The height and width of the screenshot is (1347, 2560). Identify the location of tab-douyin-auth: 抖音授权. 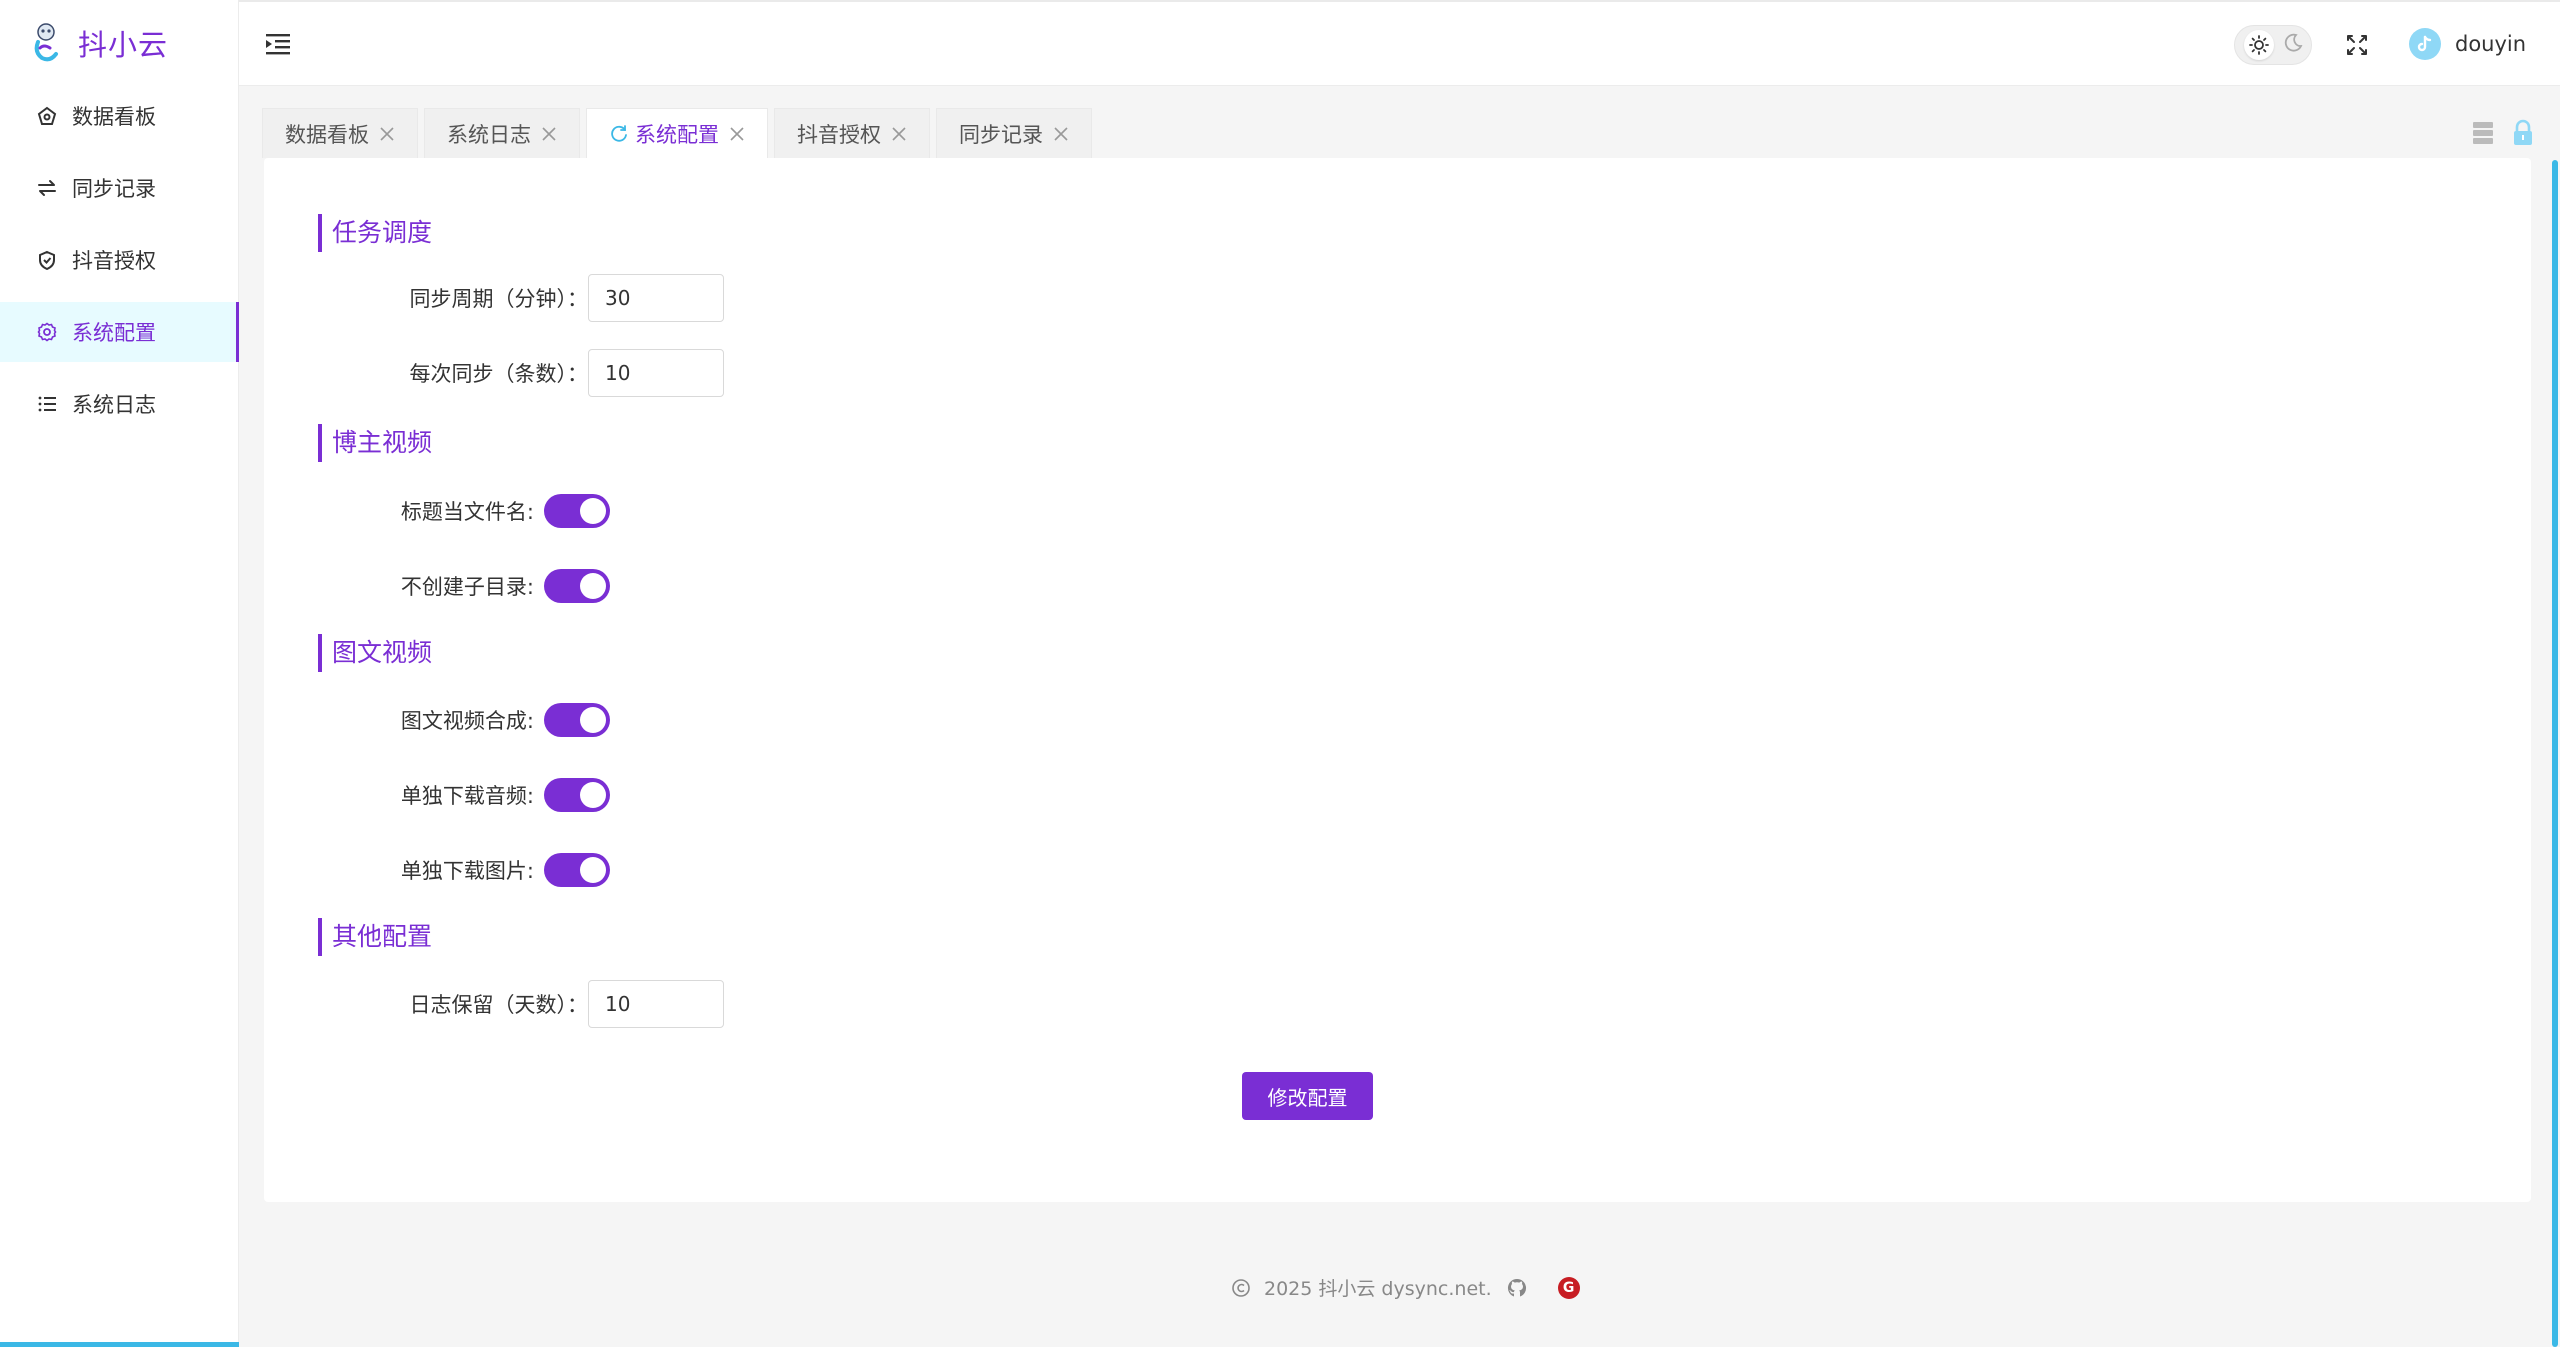
(852, 133).